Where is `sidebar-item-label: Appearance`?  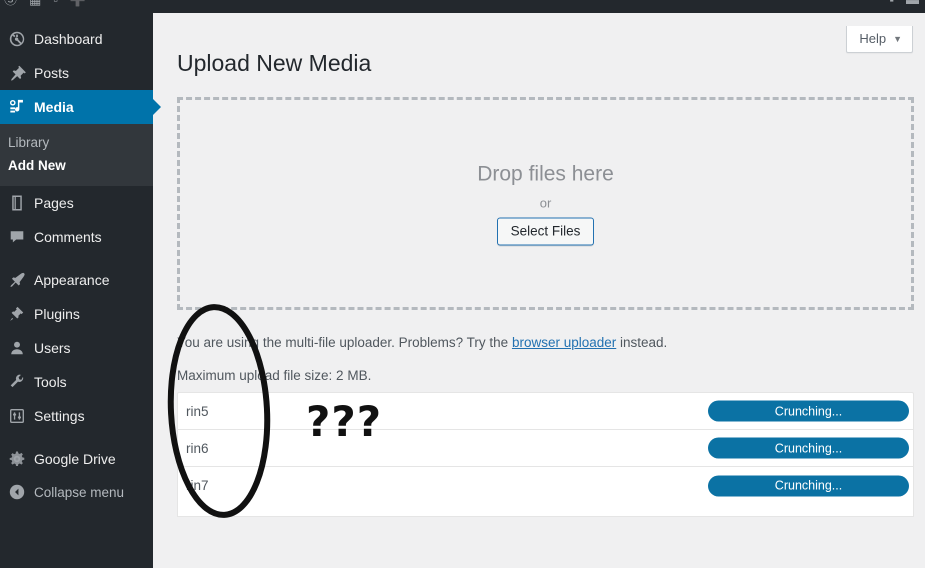
sidebar-item-label: Appearance is located at coordinates (72, 280).